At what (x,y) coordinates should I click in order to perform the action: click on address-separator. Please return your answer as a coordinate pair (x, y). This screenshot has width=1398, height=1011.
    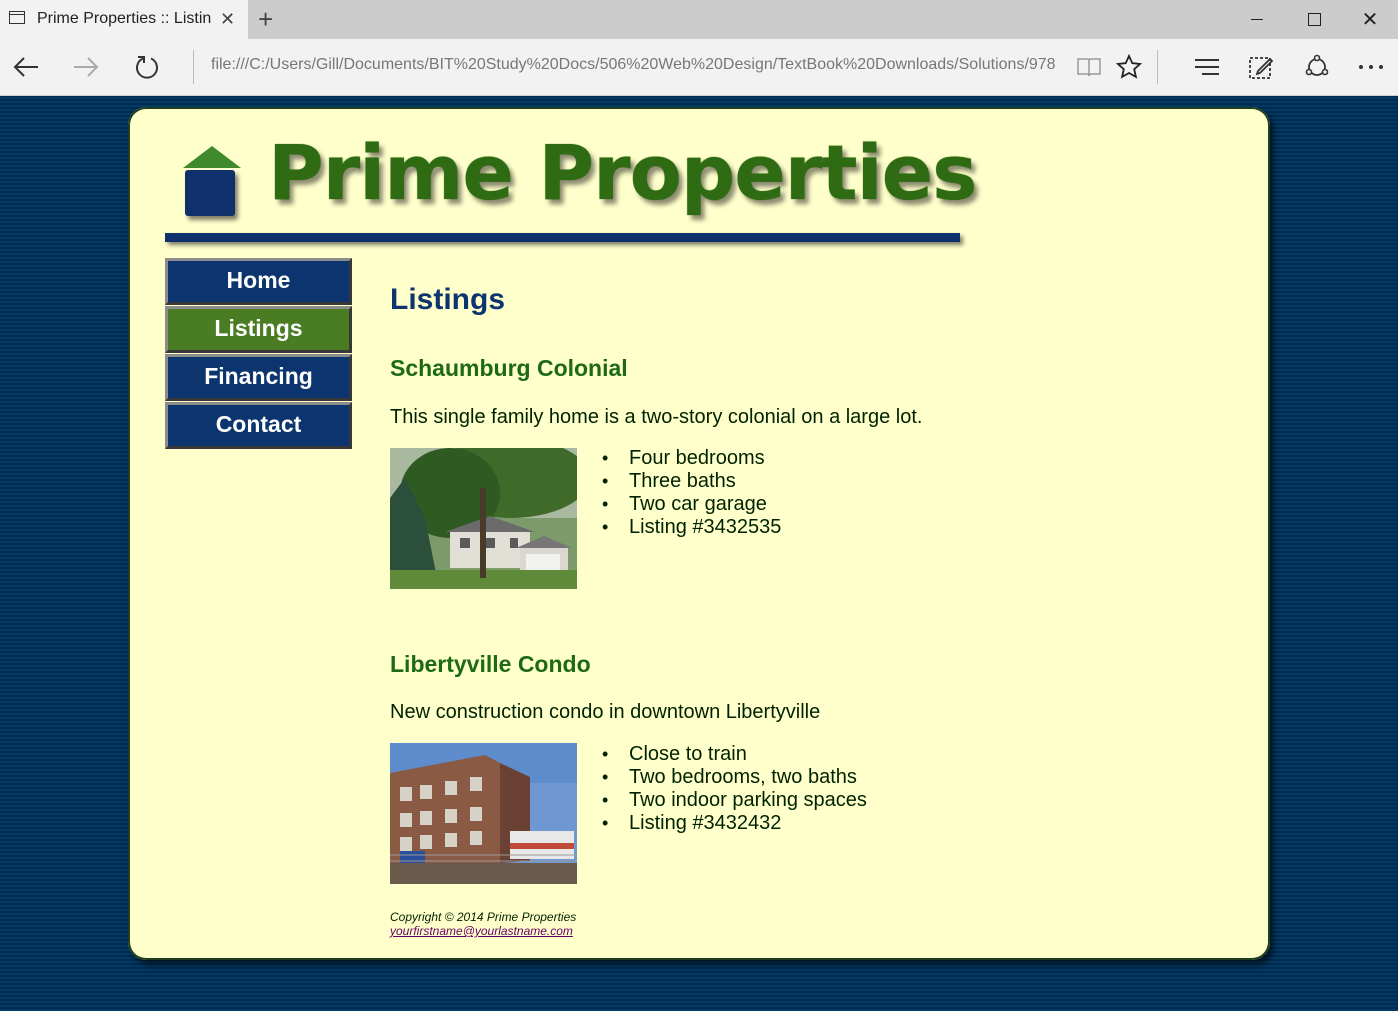
    Looking at the image, I should click on (193, 67).